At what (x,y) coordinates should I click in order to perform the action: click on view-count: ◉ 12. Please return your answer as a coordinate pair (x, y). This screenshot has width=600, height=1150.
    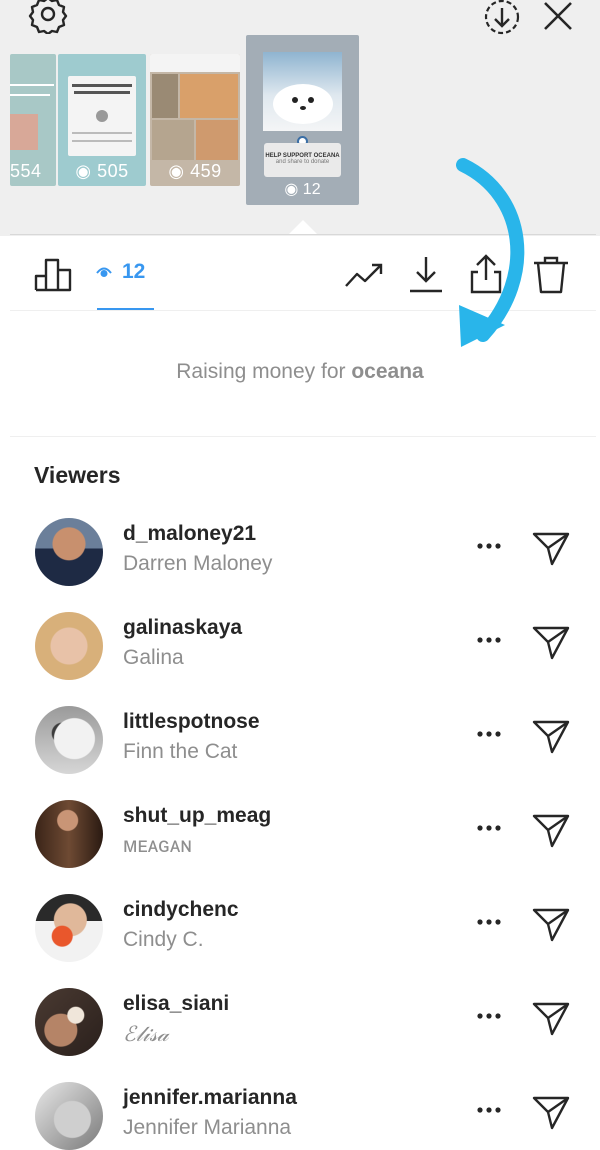
    Looking at the image, I should click on (302, 189).